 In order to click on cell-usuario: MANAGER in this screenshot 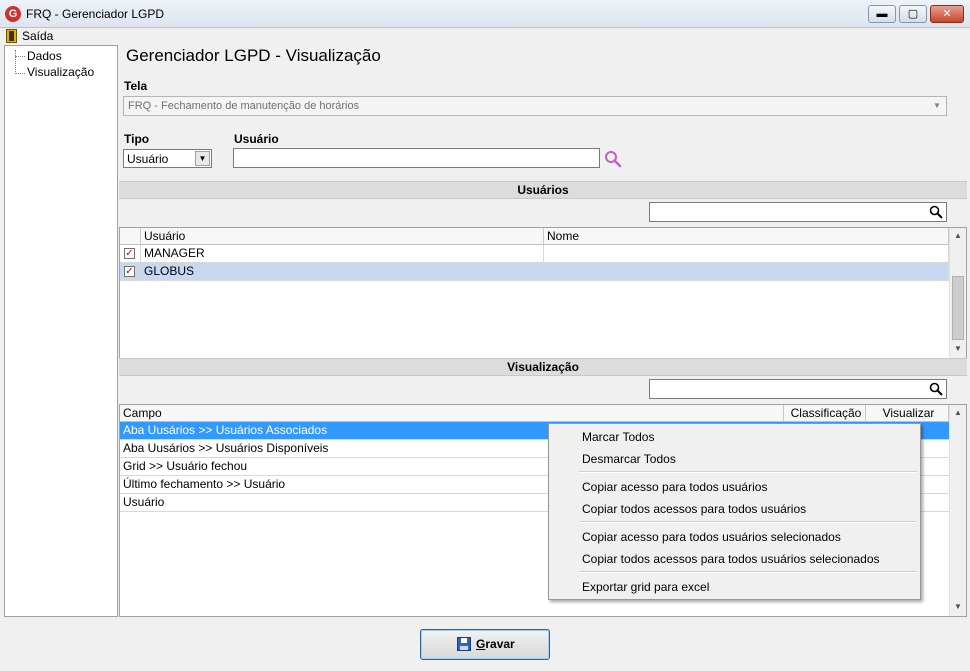, I will do `click(342, 254)`.